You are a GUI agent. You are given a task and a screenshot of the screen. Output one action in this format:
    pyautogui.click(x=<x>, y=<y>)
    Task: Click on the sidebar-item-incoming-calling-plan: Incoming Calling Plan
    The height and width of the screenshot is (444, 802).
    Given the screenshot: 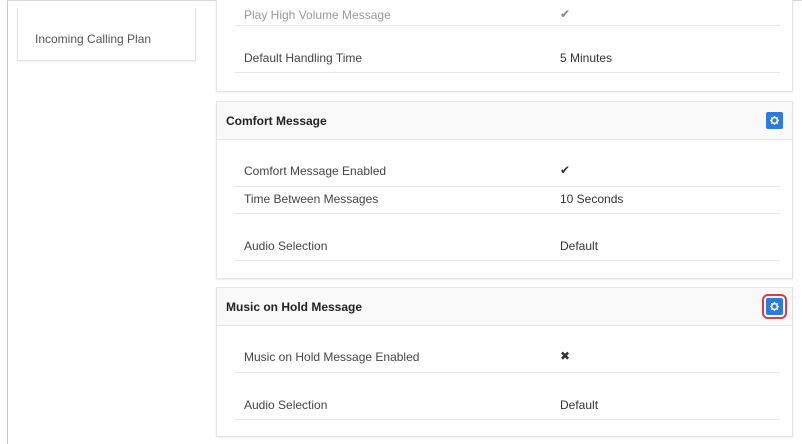 What is the action you would take?
    pyautogui.click(x=93, y=39)
    